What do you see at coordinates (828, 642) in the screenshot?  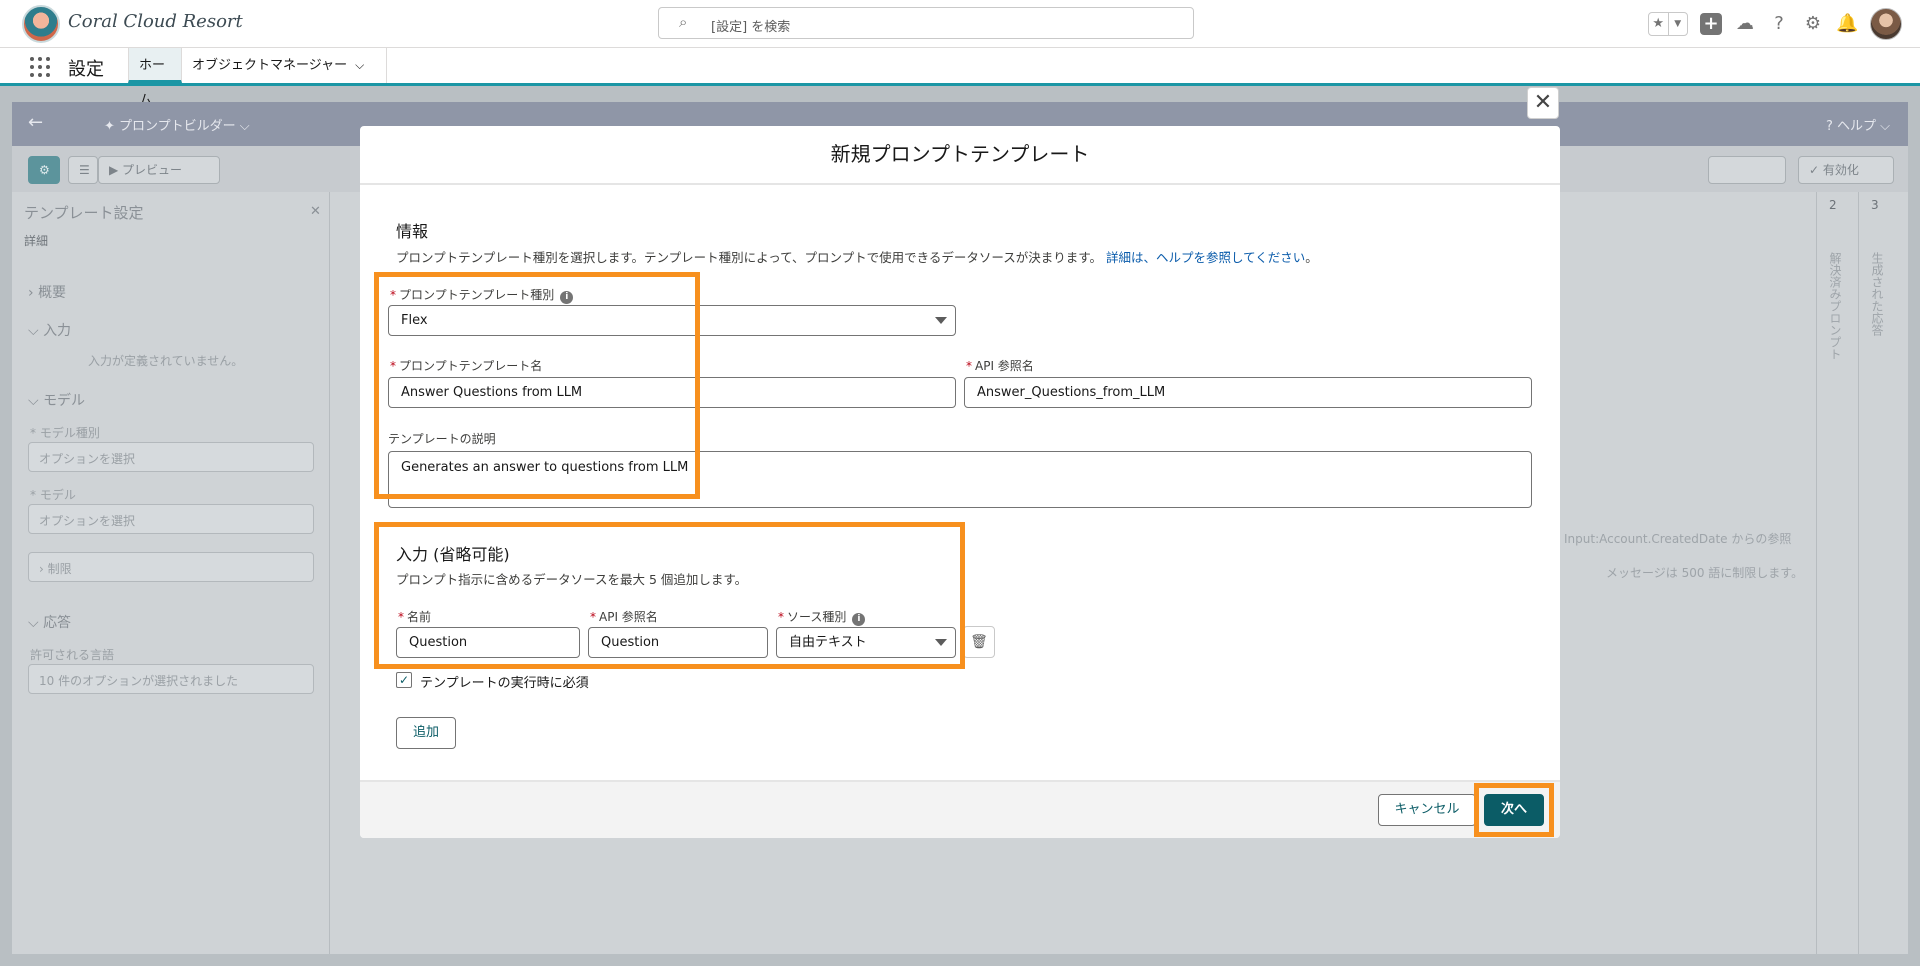 I see `source-type-value: 自由テキスト` at bounding box center [828, 642].